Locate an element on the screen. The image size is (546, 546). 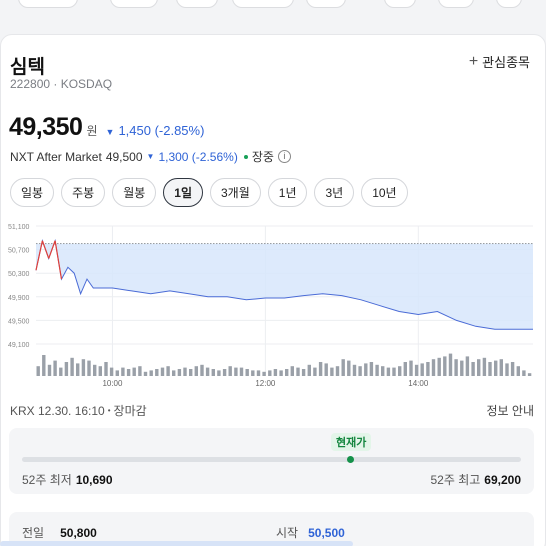
tab-1day: 1일 is located at coordinates (183, 192).